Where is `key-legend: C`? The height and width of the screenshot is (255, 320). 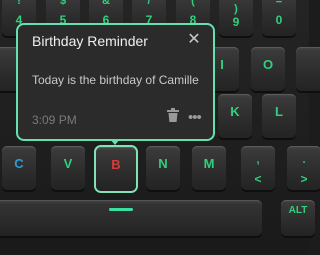 key-legend: C is located at coordinates (19, 163).